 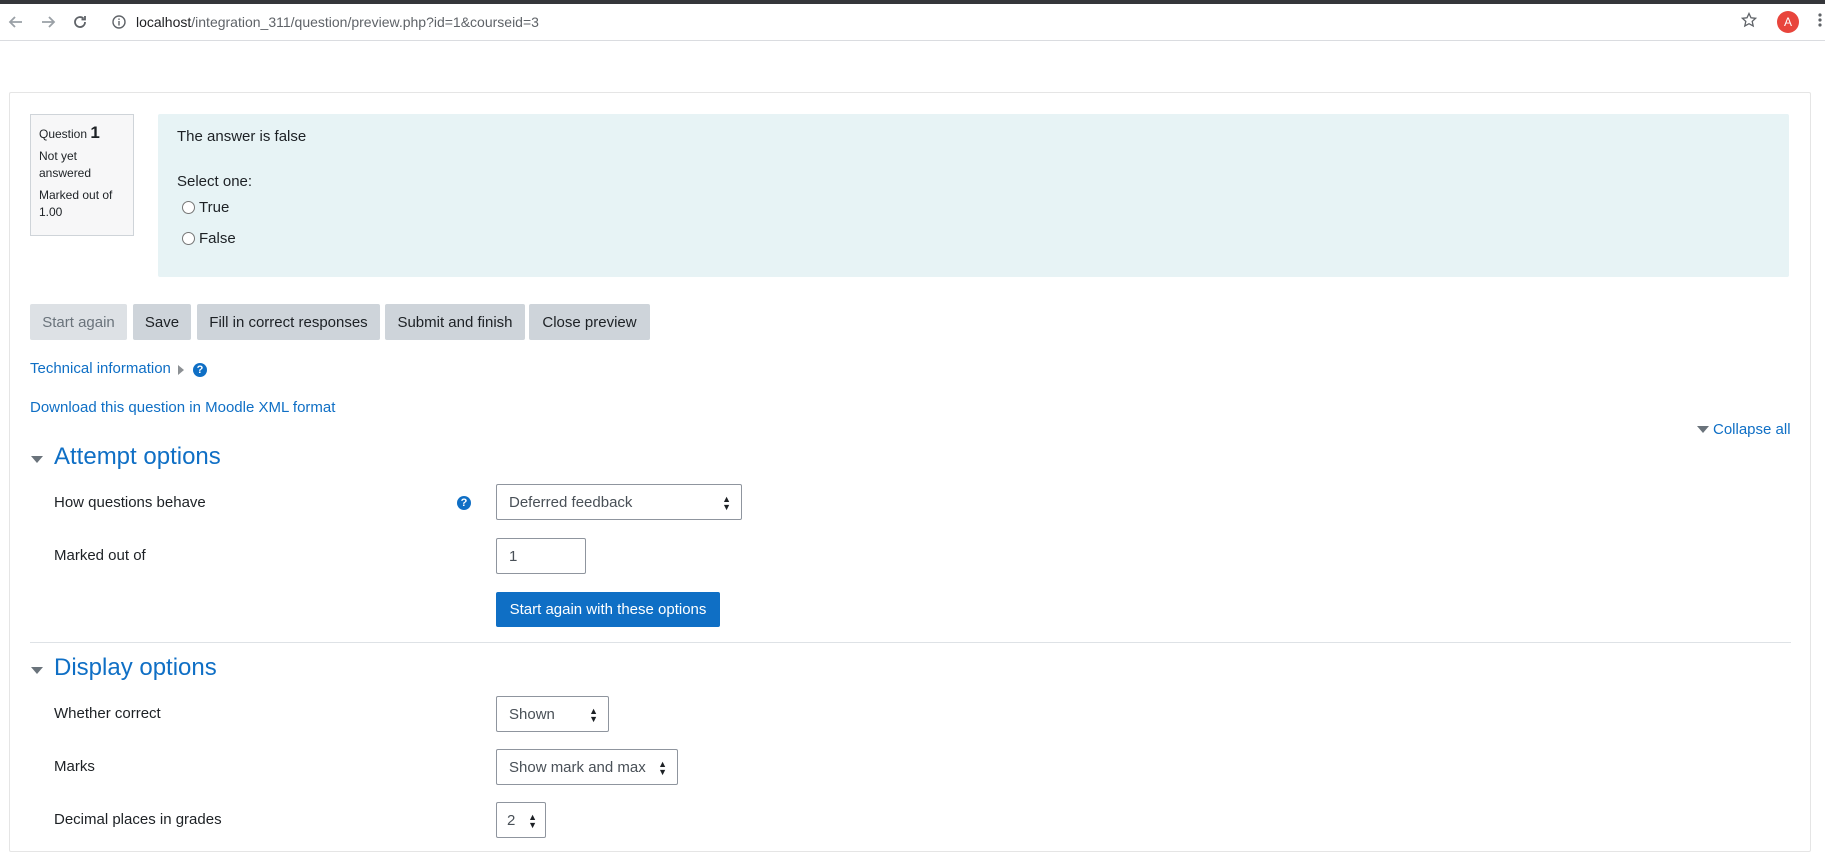 What do you see at coordinates (589, 322) in the screenshot?
I see `close-preview-button: Close preview` at bounding box center [589, 322].